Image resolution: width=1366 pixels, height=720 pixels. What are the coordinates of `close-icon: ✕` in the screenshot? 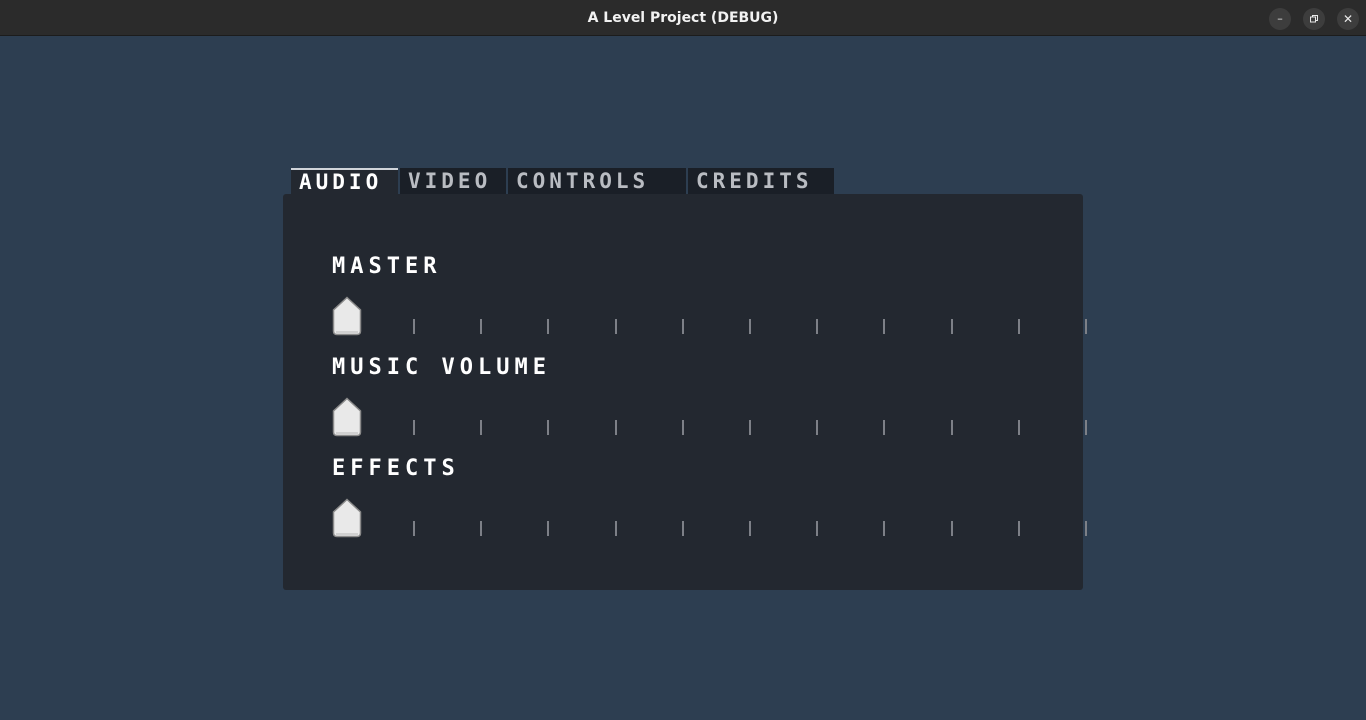 It's located at (1348, 19).